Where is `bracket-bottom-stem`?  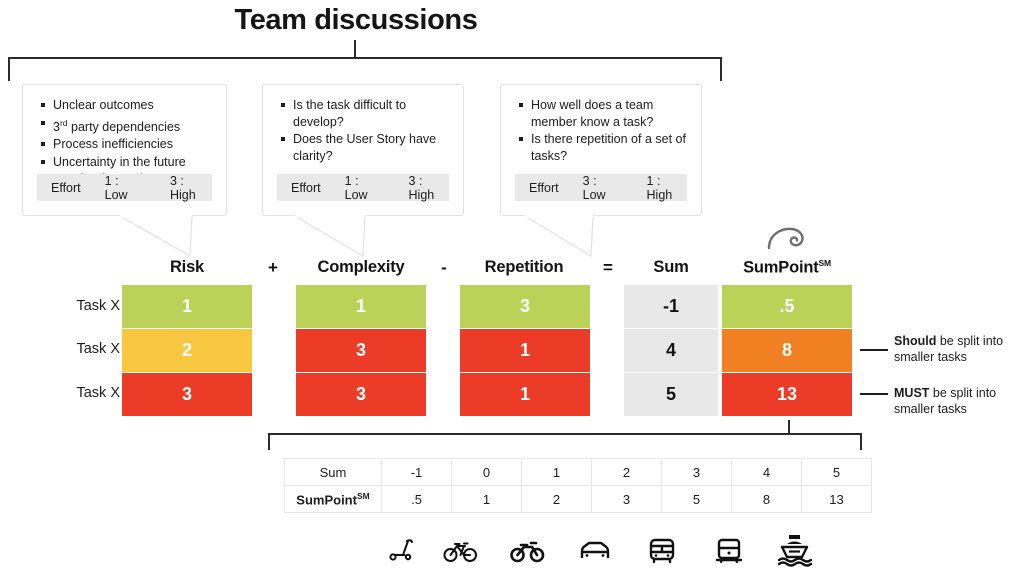
bracket-bottom-stem is located at coordinates (789, 427).